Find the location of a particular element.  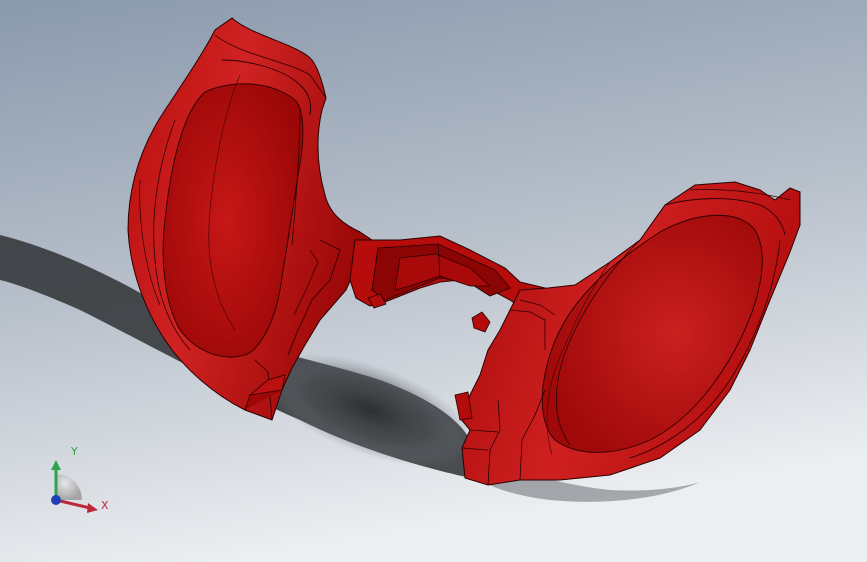

z-axis-dot-icon is located at coordinates (56, 500).